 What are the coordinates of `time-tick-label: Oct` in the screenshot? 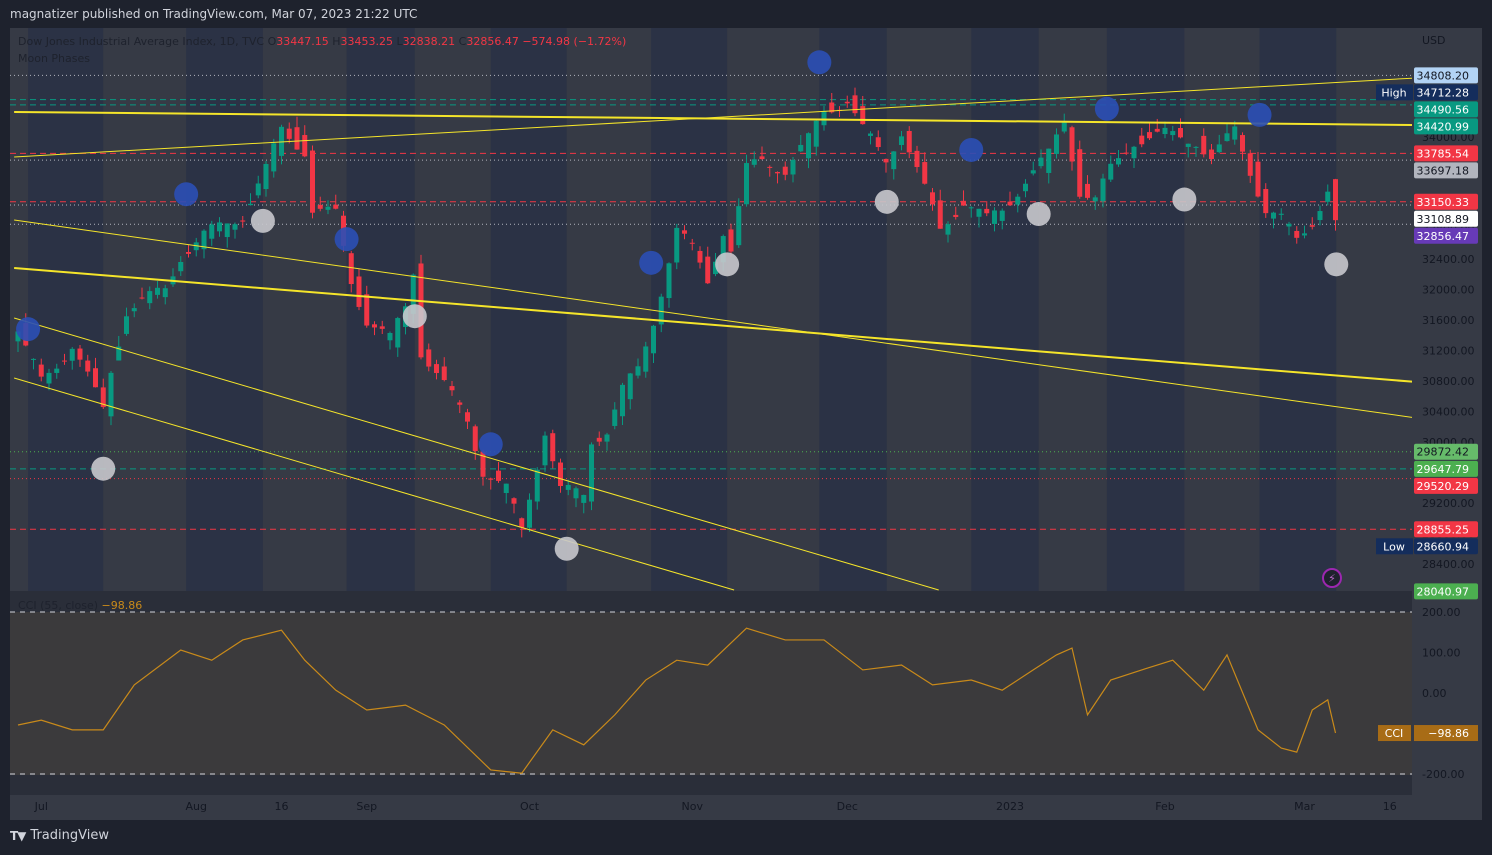 It's located at (530, 806).